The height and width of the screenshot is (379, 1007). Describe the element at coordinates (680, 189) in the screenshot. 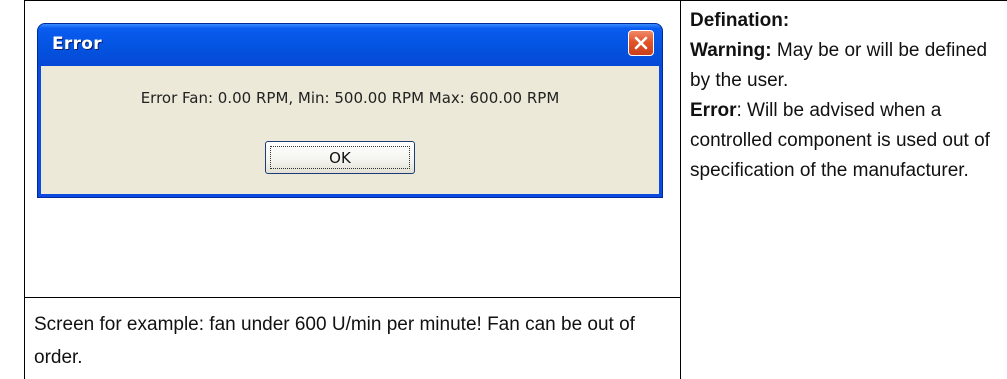

I see `table-column-divider` at that location.